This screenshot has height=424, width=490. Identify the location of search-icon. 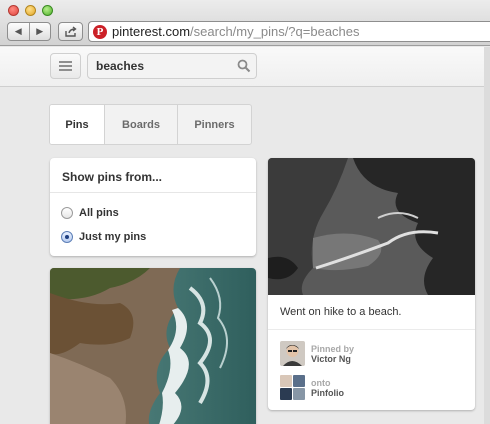
(244, 66).